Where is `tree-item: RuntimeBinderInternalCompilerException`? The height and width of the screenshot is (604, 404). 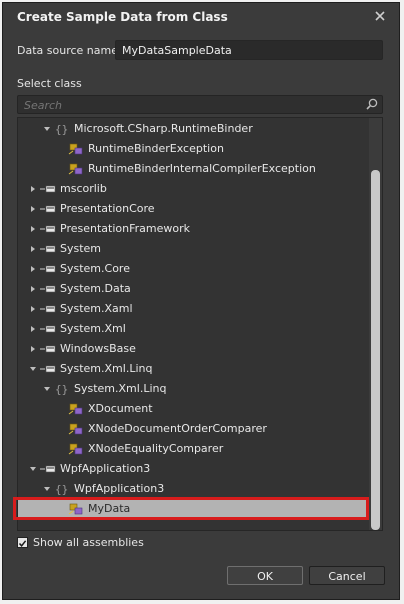
tree-item: RuntimeBinderInternalCompilerException is located at coordinates (193, 169).